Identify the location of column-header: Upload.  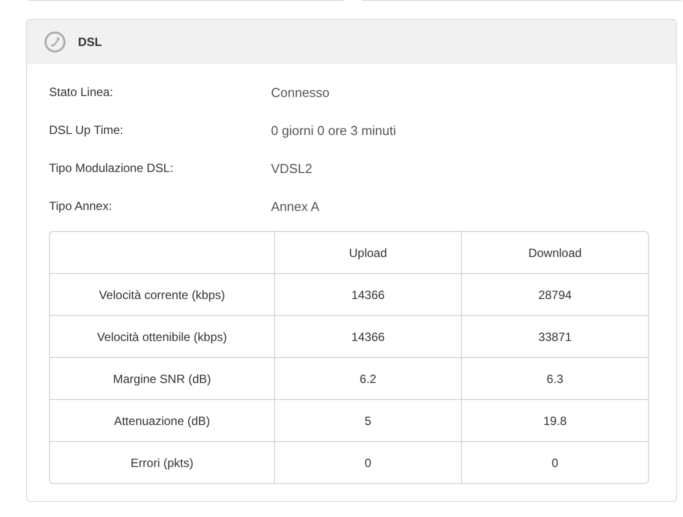
(368, 253).